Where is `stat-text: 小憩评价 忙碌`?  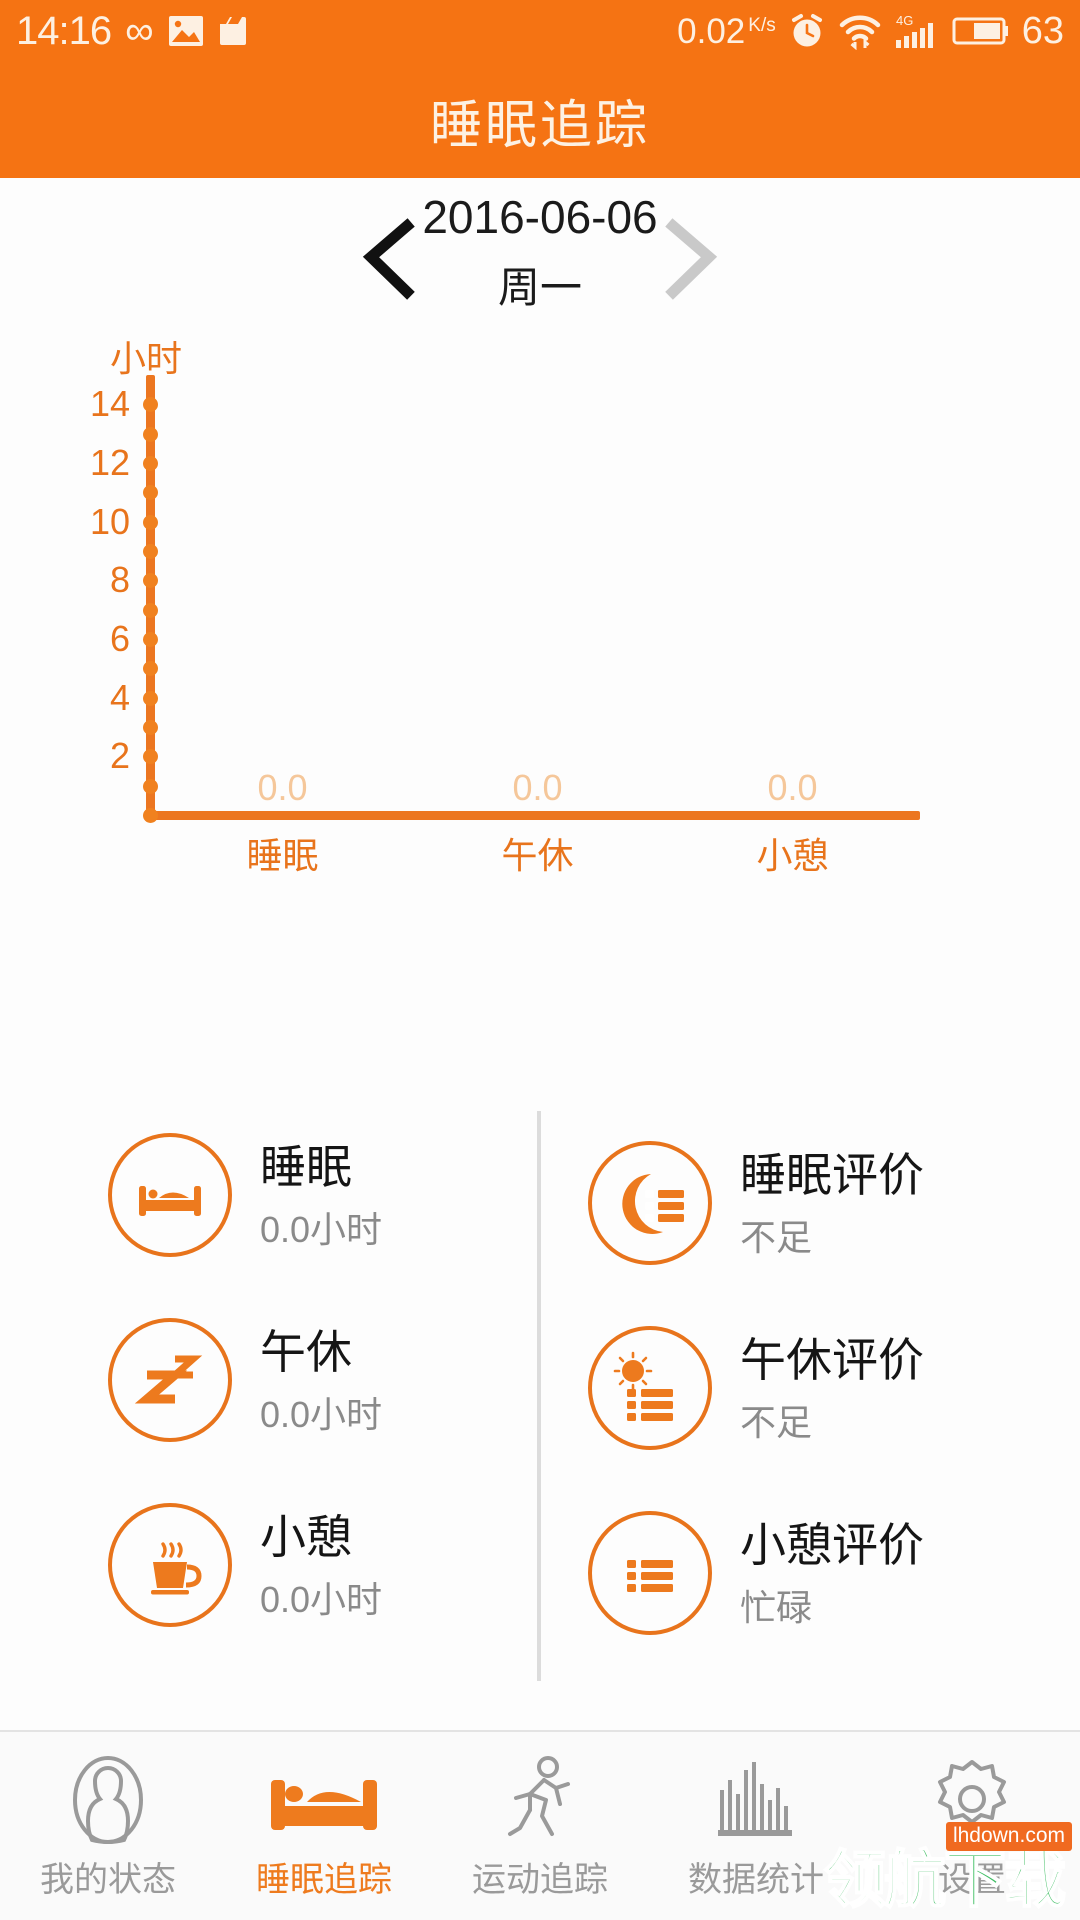
stat-text: 小憩评价 忙碌 is located at coordinates (832, 1573).